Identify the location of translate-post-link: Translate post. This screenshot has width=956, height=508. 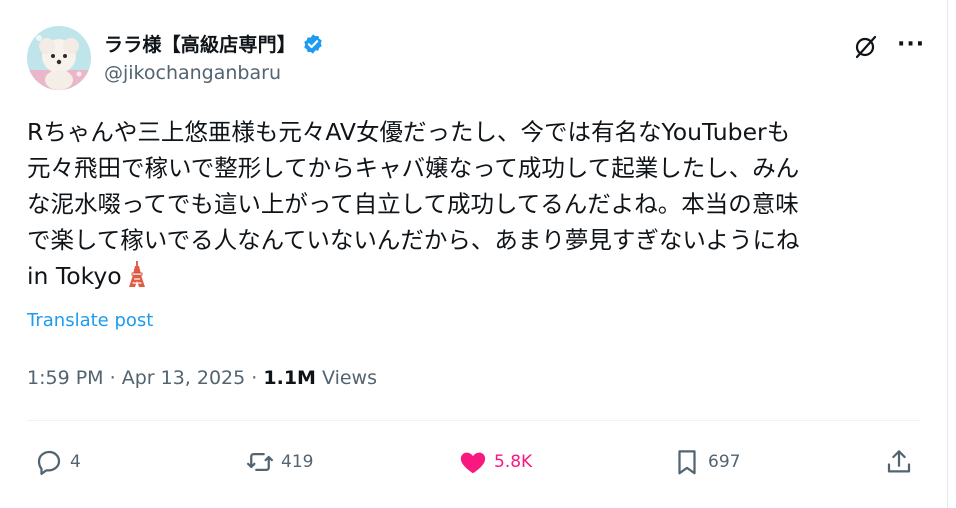
(90, 320).